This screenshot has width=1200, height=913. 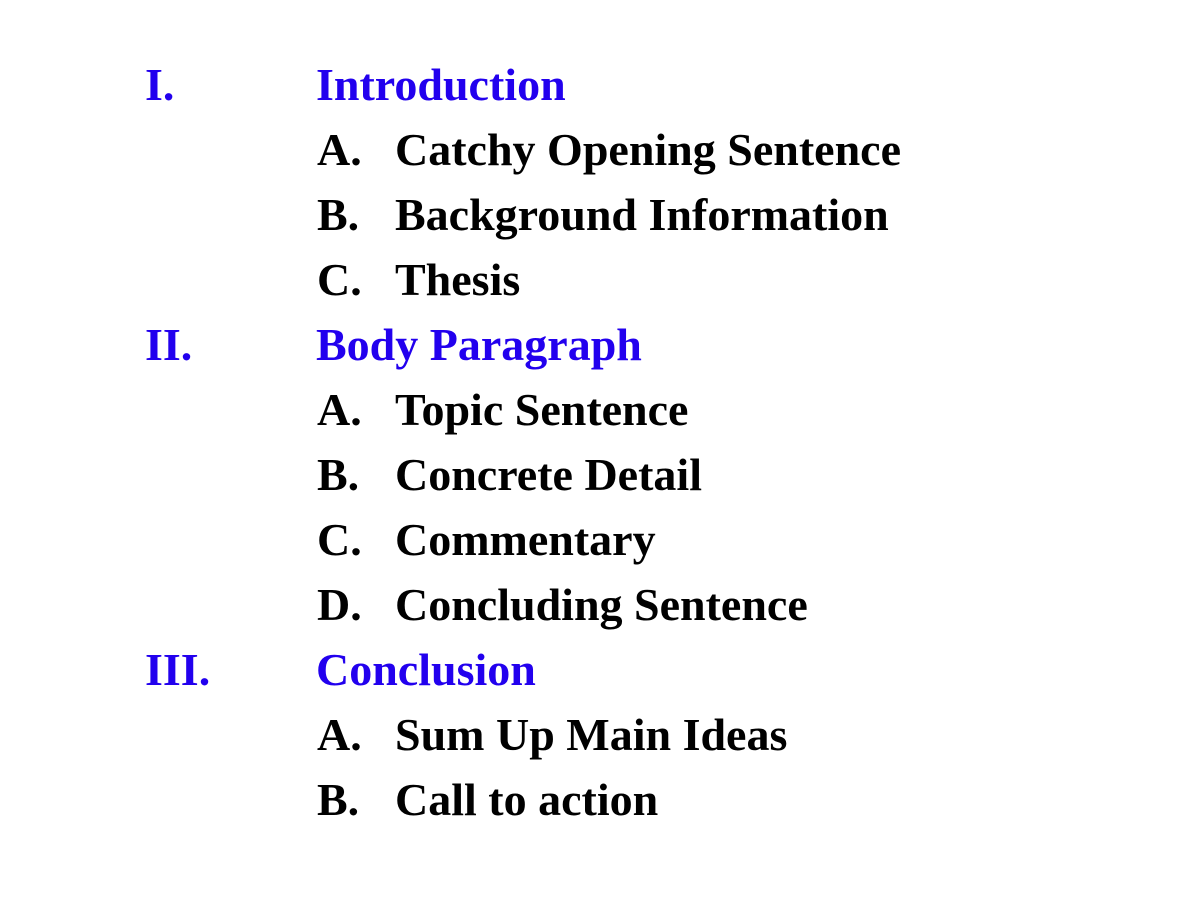 What do you see at coordinates (479, 344) in the screenshot?
I see `outline-main-label: Body Paragraph` at bounding box center [479, 344].